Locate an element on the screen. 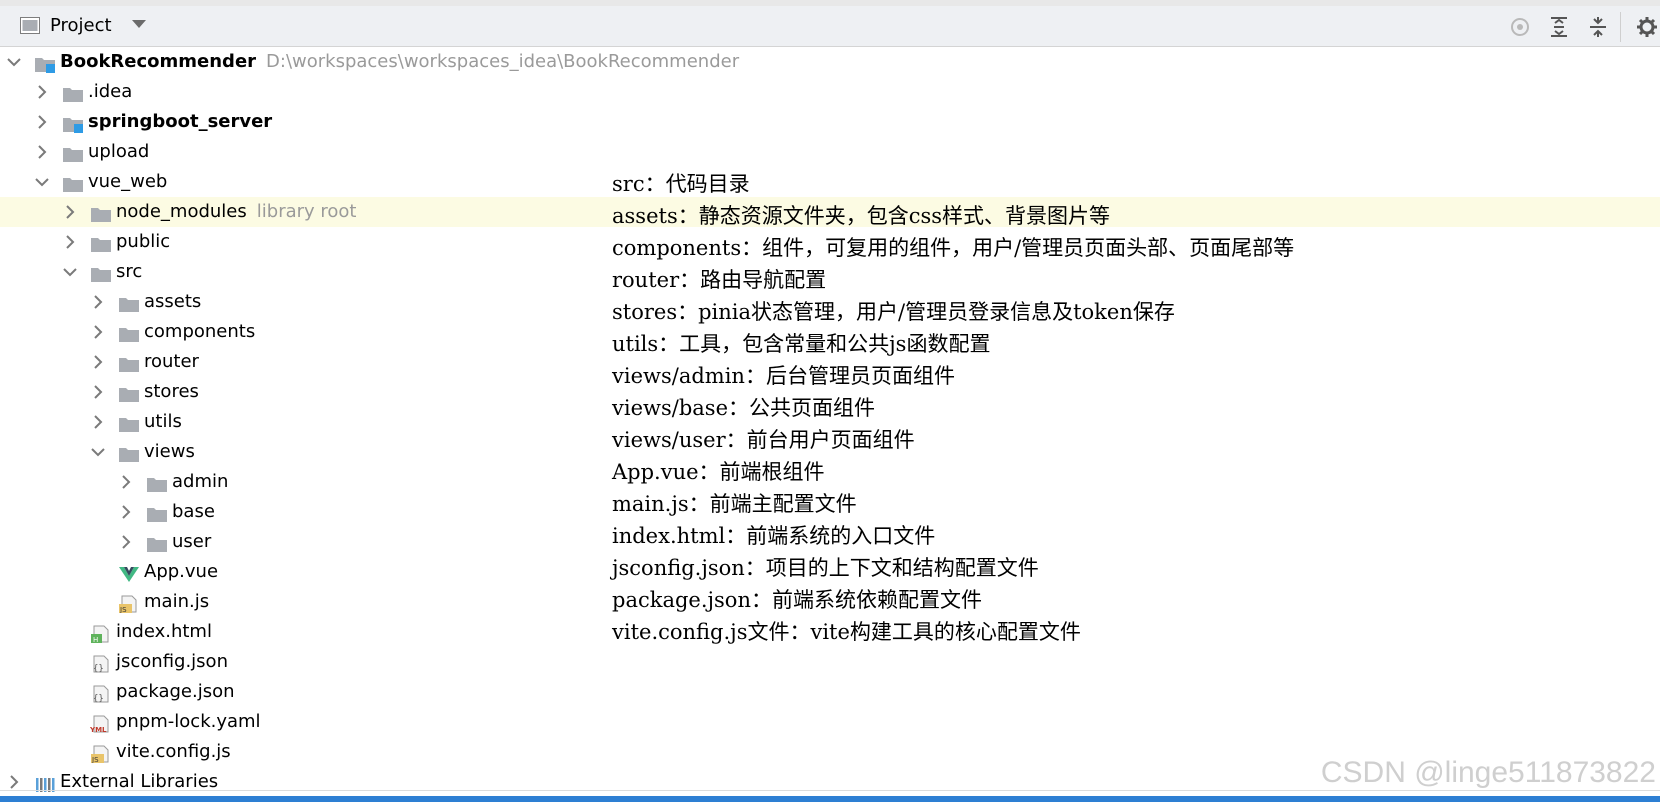 Image resolution: width=1660 pixels, height=807 pixels. annotation-line: views/admin：后台管理员页面组件 is located at coordinates (783, 376).